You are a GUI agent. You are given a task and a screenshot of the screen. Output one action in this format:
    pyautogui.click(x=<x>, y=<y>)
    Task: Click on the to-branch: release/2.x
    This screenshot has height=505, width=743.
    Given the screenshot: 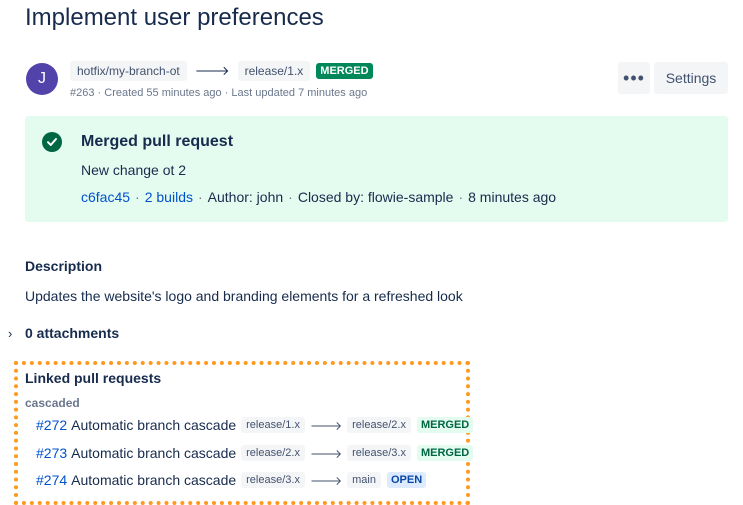 What is the action you would take?
    pyautogui.click(x=379, y=425)
    